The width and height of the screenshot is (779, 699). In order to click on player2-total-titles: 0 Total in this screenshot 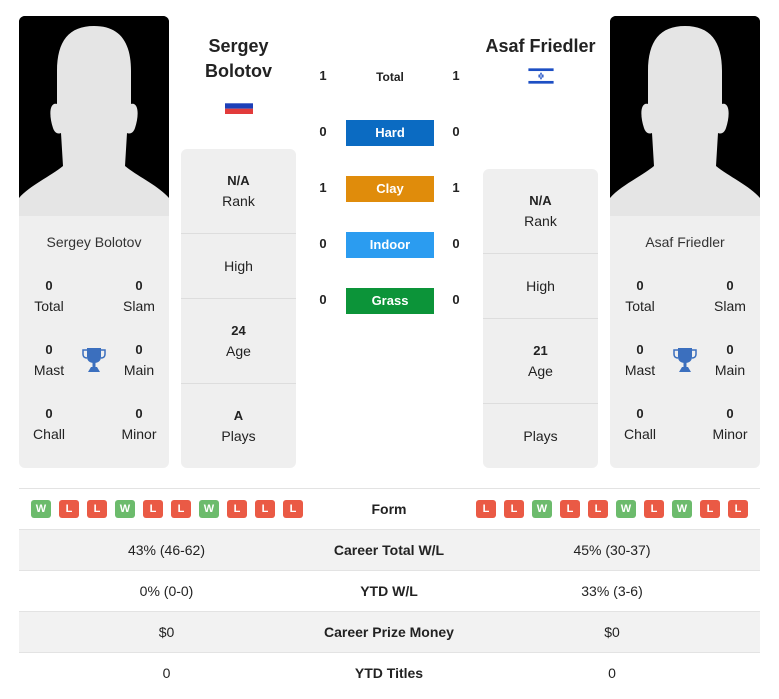, I will do `click(640, 296)`.